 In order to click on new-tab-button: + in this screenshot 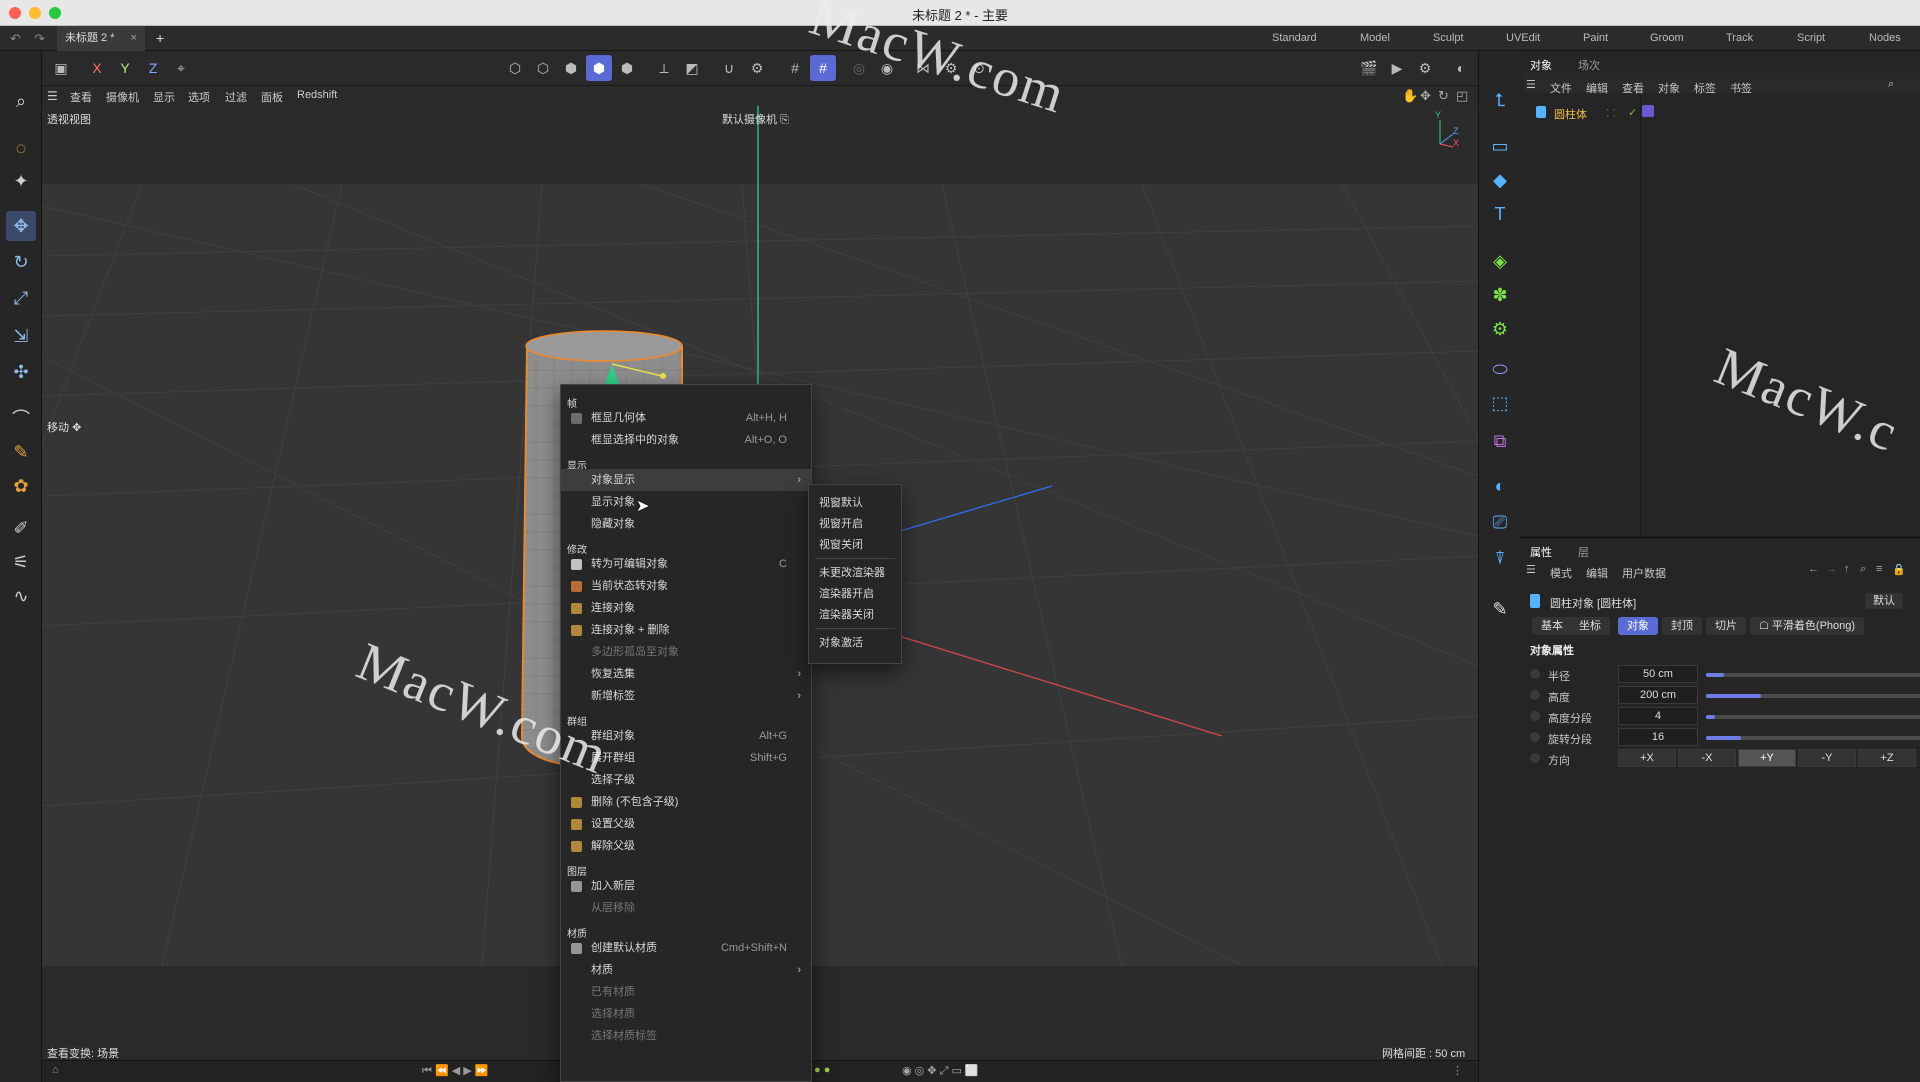, I will do `click(160, 38)`.